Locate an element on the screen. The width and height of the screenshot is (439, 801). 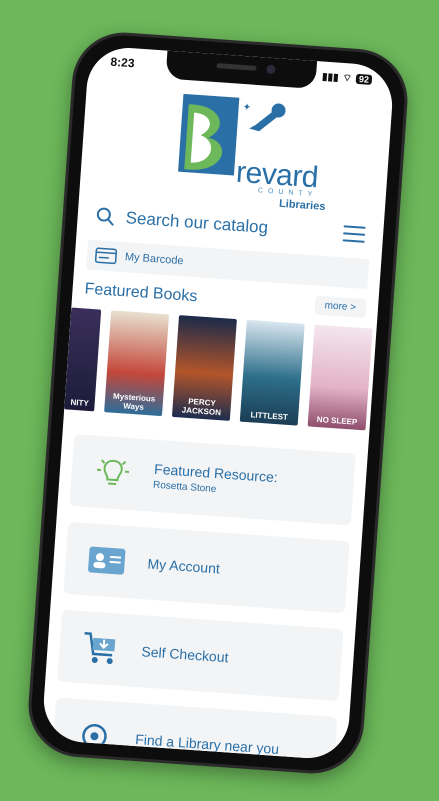
search-input: Search our catalog is located at coordinates (234, 225).